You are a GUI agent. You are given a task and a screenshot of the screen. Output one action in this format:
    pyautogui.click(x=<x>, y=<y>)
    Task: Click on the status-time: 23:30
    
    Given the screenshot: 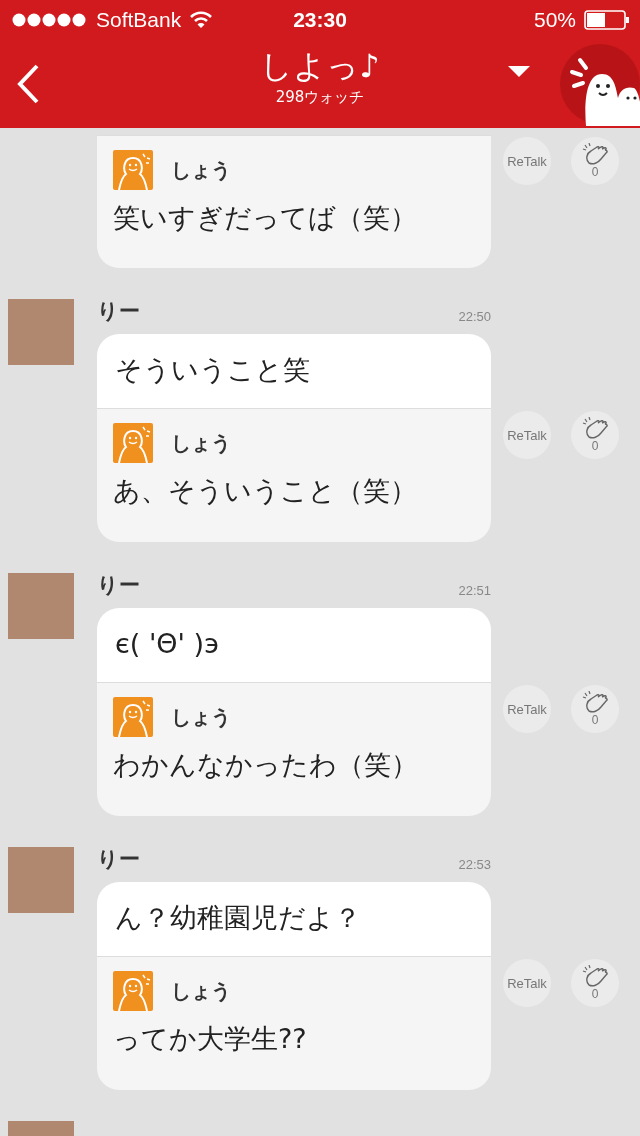 What is the action you would take?
    pyautogui.click(x=320, y=20)
    